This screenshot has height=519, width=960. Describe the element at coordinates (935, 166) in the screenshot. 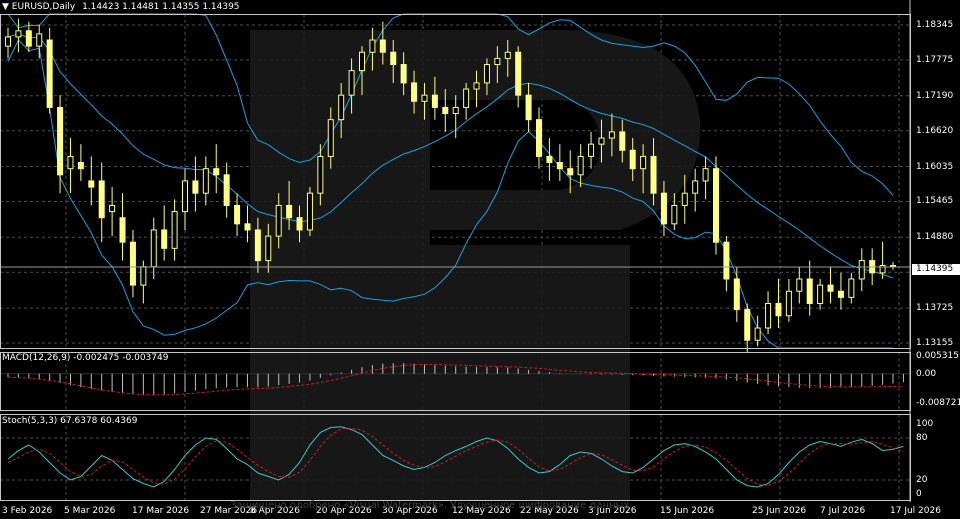

I see `price-tick-label: 1.16035` at that location.